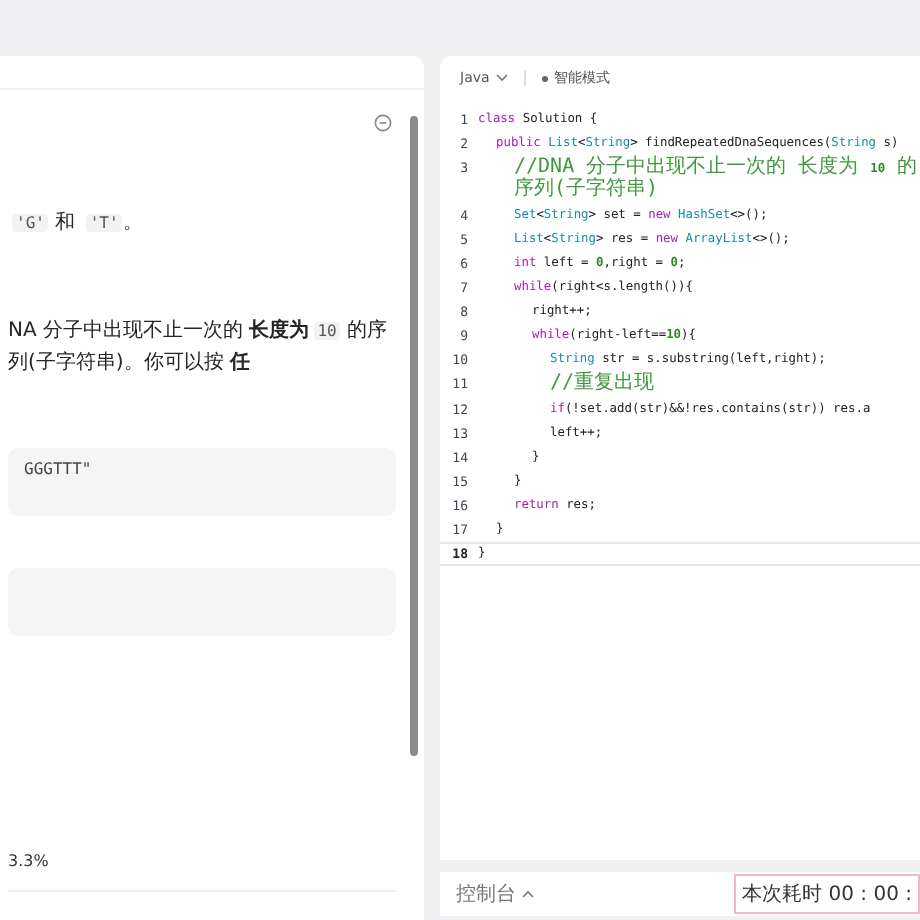 The width and height of the screenshot is (920, 920). Describe the element at coordinates (495, 894) in the screenshot. I see `console-toggle: 控制台` at that location.